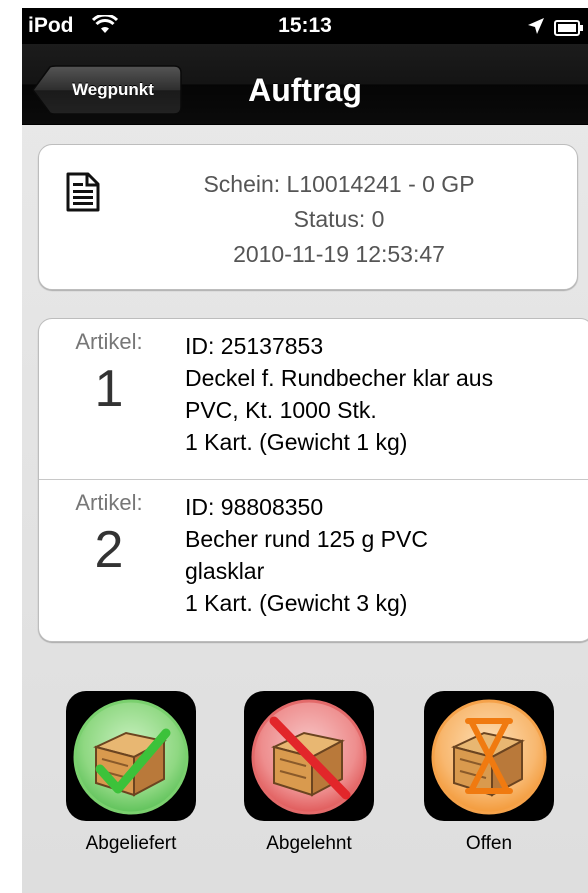 The width and height of the screenshot is (588, 893). Describe the element at coordinates (254, 507) in the screenshot. I see `article-id: ID: 98808350` at that location.